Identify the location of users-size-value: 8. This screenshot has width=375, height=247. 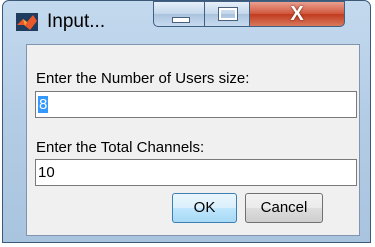
(43, 104).